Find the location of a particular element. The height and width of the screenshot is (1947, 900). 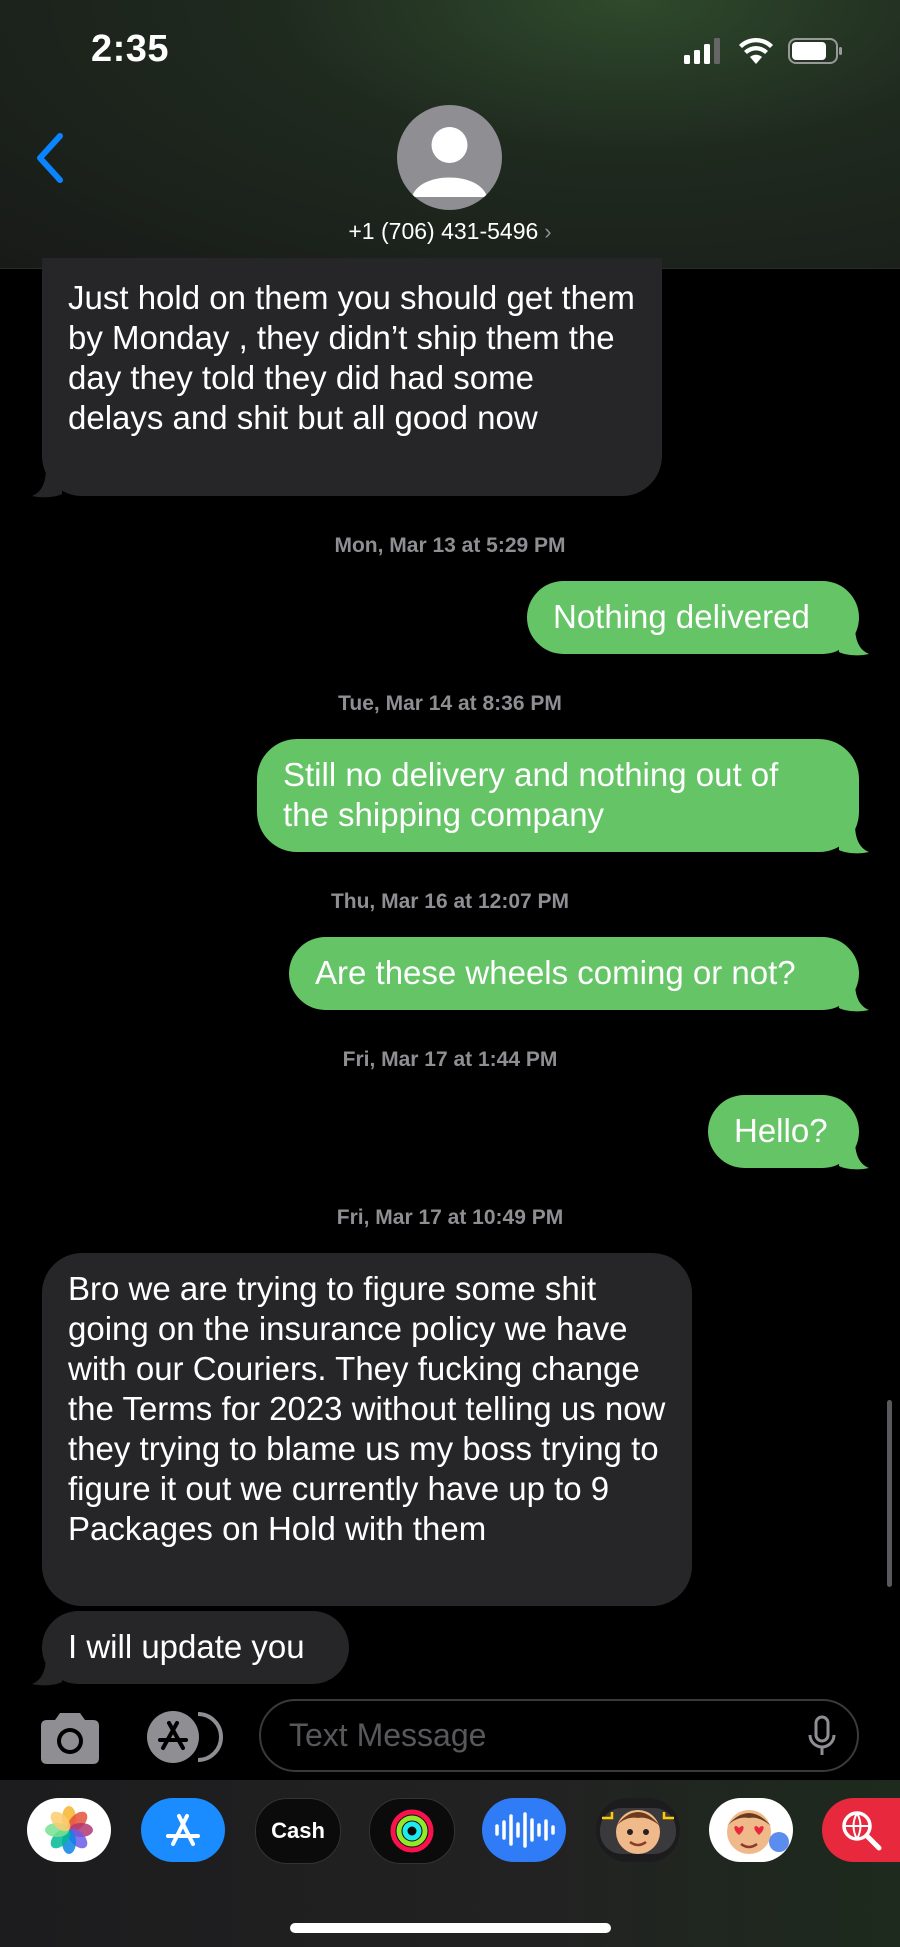

wifi-icon is located at coordinates (756, 50).